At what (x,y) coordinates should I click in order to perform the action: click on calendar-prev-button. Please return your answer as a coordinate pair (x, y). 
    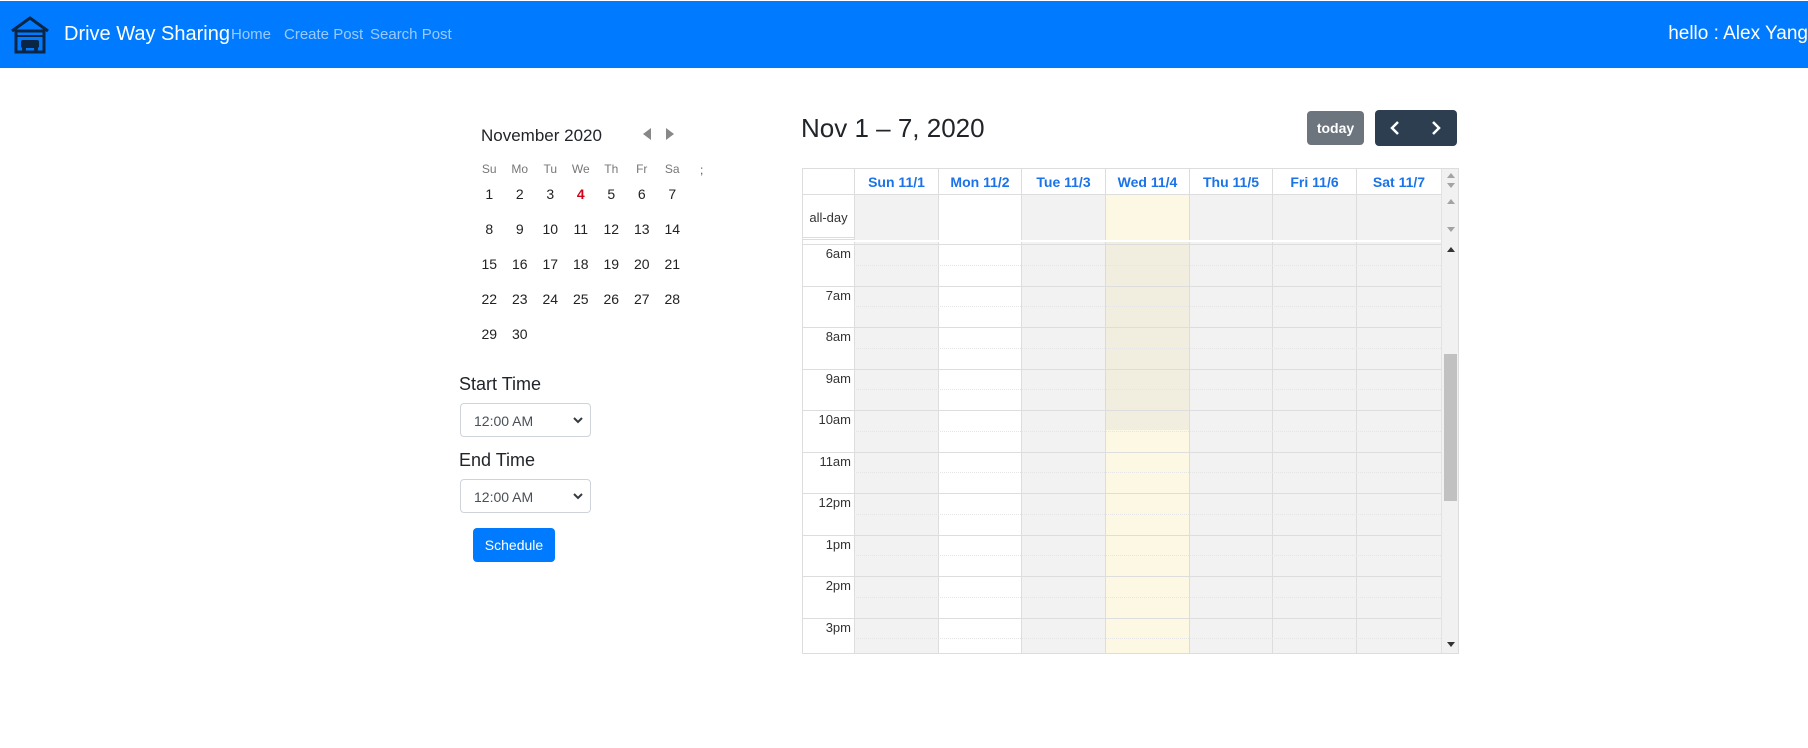
    Looking at the image, I should click on (1395, 128).